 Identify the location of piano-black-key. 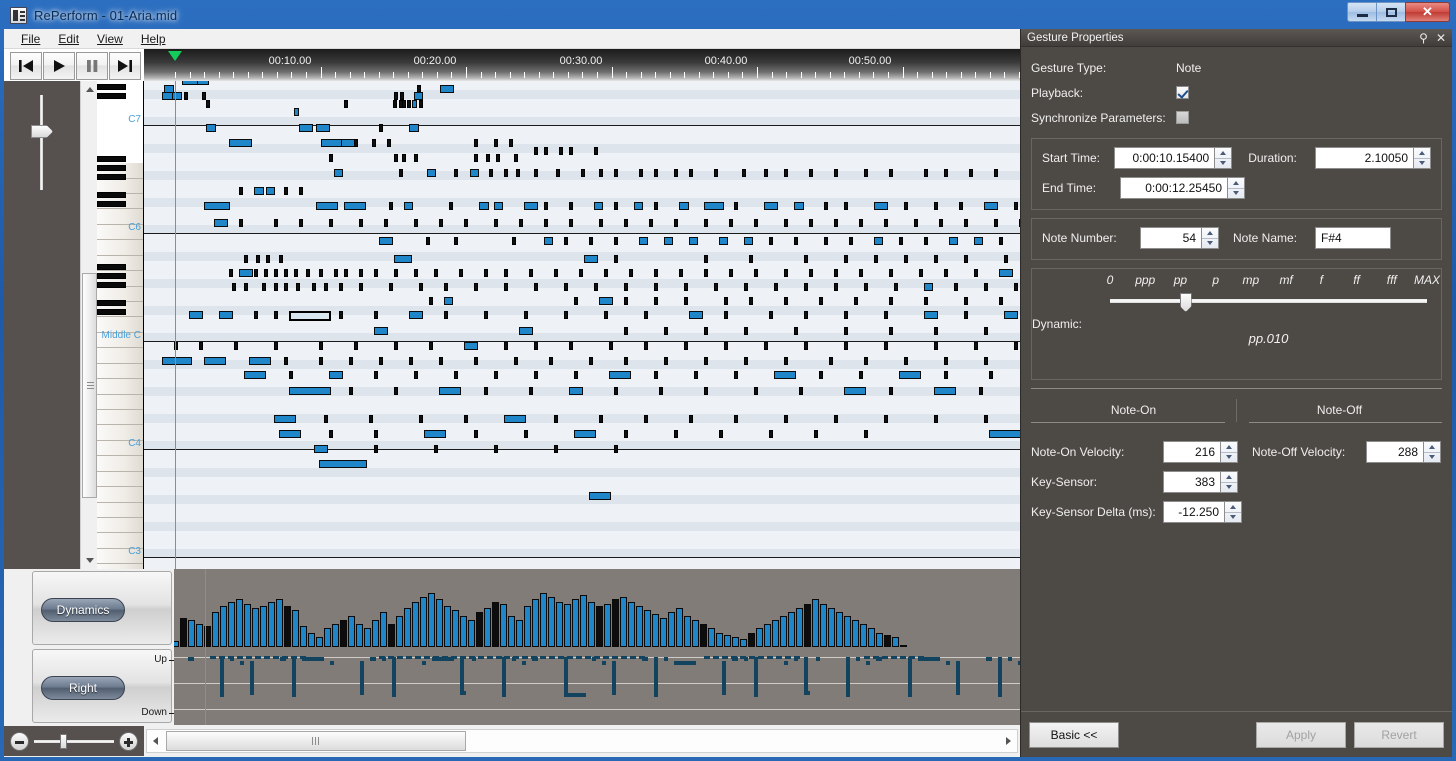
(111, 285).